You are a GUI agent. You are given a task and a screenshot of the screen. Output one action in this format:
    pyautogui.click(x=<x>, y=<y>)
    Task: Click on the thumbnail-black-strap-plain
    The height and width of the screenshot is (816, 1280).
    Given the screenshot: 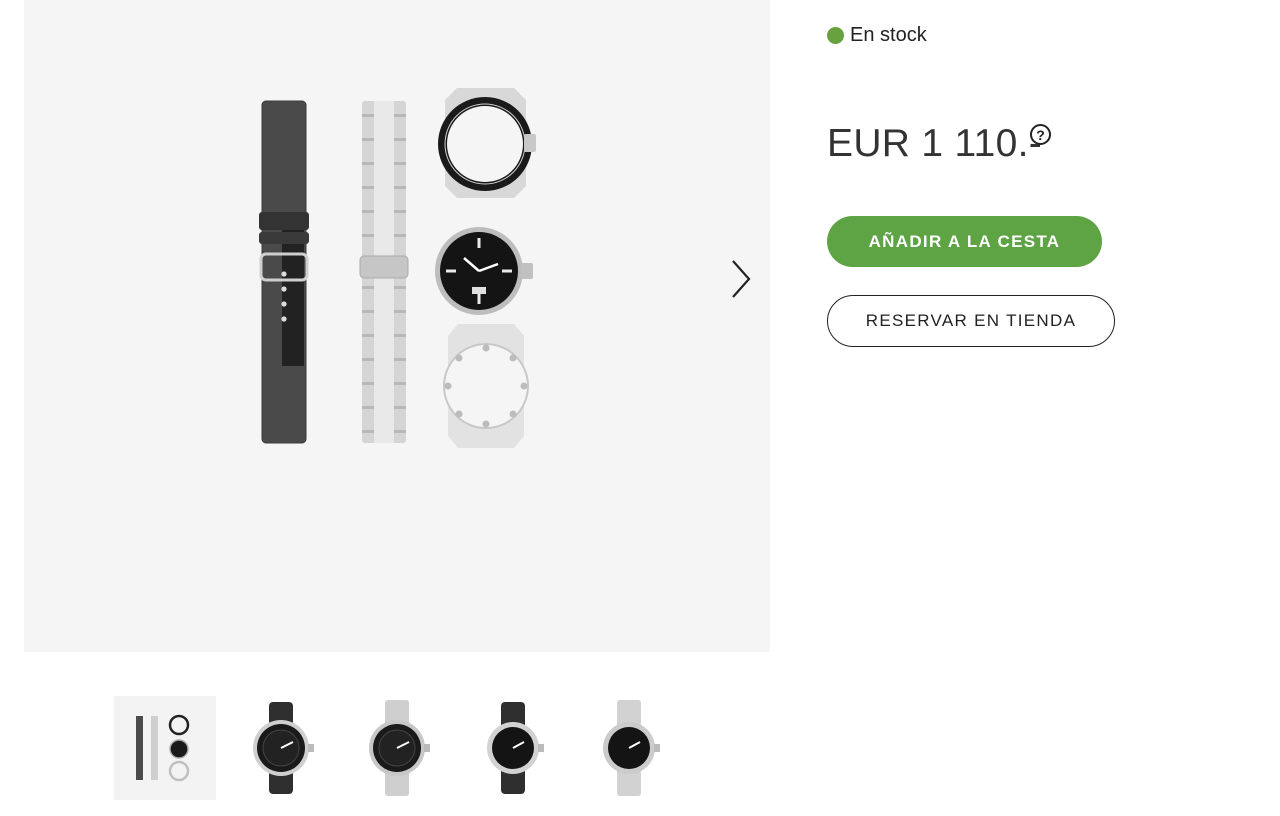 What is the action you would take?
    pyautogui.click(x=513, y=748)
    